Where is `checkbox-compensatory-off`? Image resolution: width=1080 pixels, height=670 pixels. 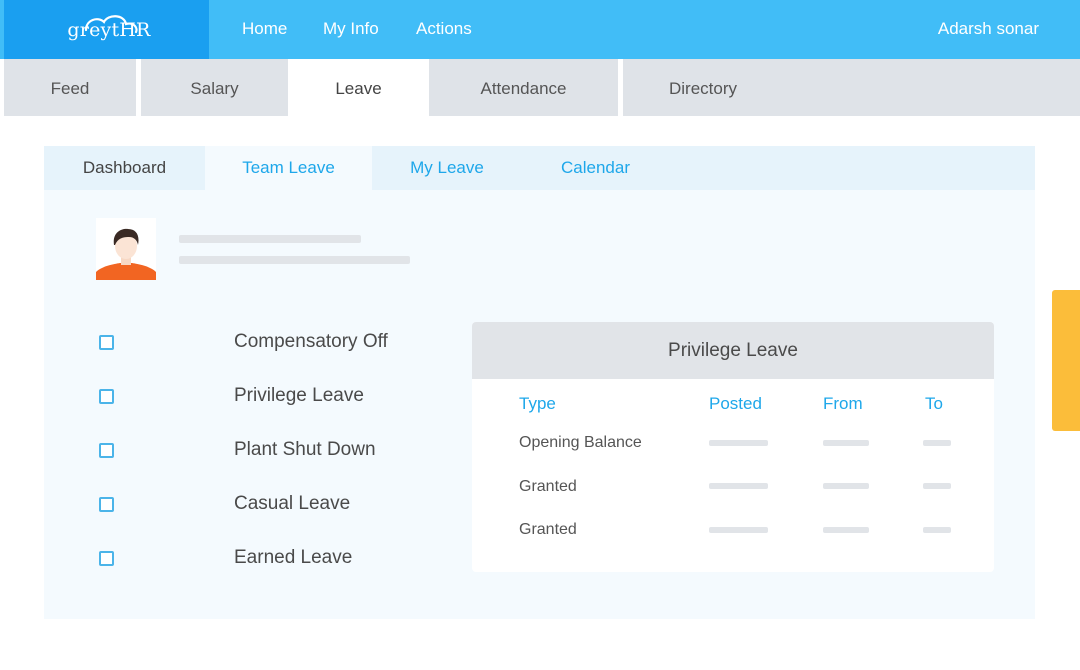 checkbox-compensatory-off is located at coordinates (106, 342).